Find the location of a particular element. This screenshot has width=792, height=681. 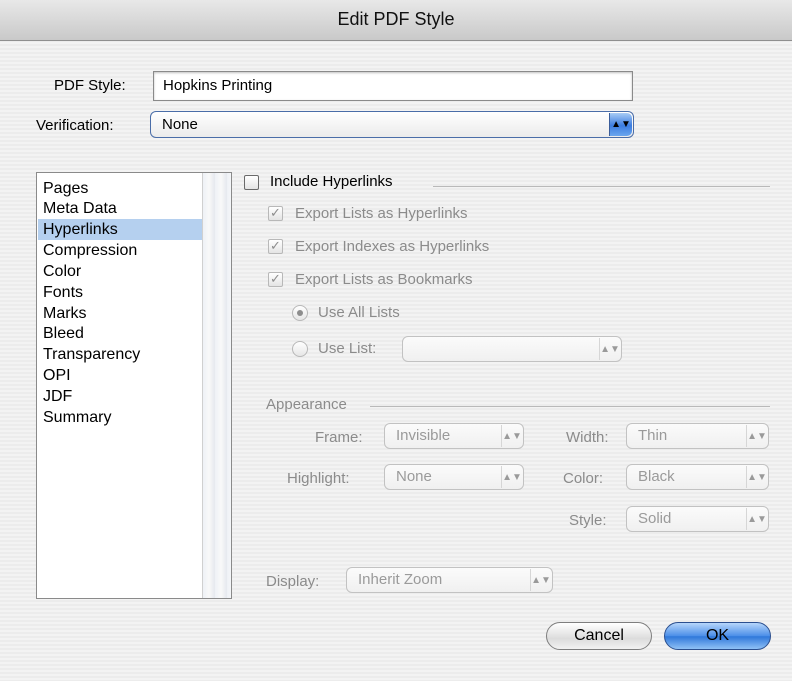

include-hyperlinks-divider is located at coordinates (601, 186).